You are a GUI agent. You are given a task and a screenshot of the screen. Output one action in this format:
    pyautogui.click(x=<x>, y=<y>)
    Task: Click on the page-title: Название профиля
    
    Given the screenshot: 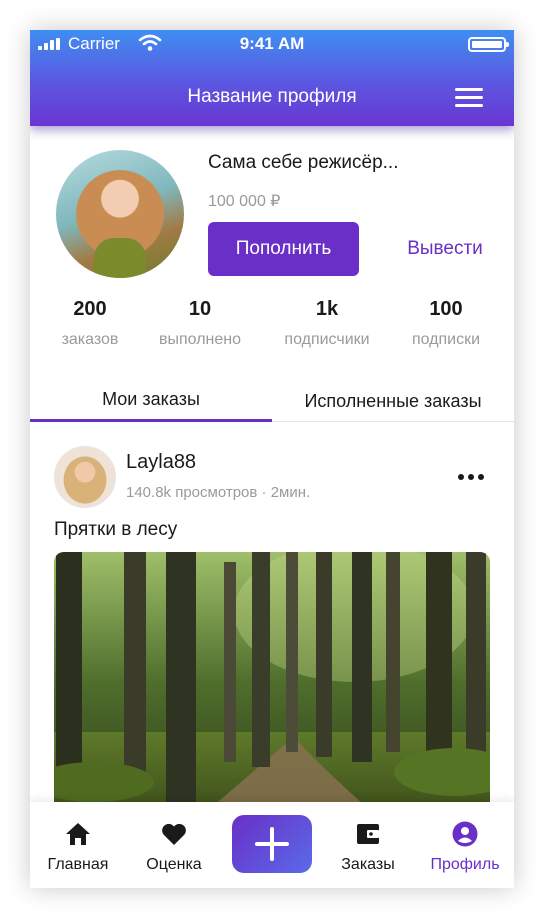 What is the action you would take?
    pyautogui.click(x=272, y=96)
    